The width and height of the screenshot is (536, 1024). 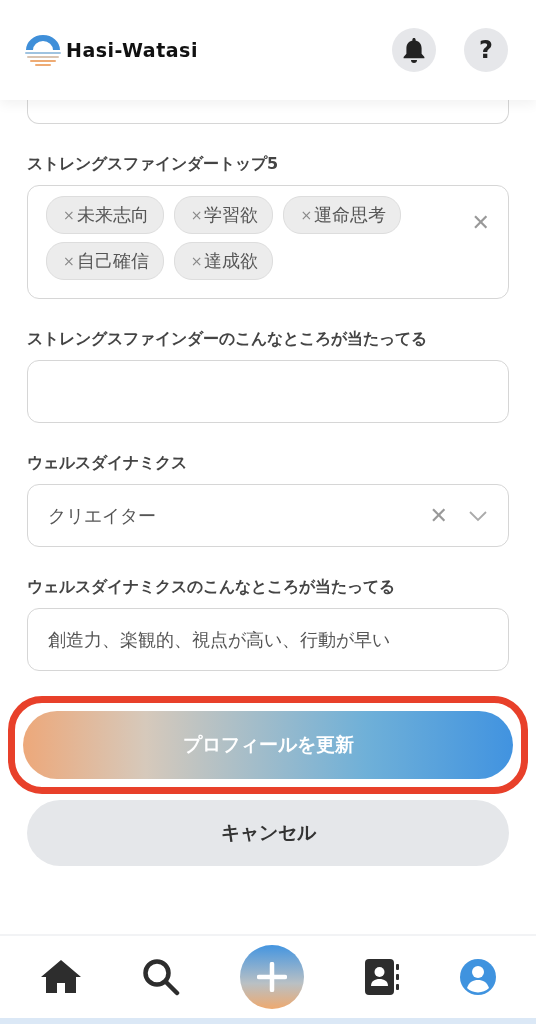 I want to click on home-icon, so click(x=61, y=977).